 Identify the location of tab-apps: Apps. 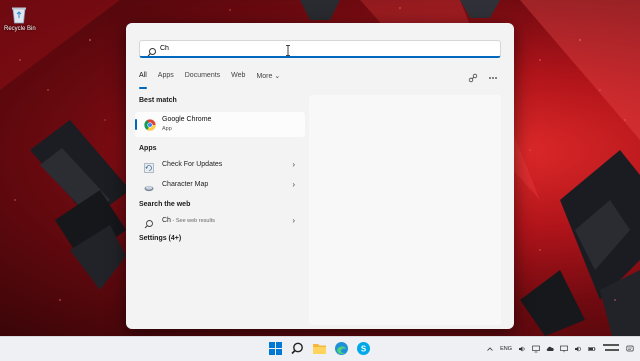
(166, 78).